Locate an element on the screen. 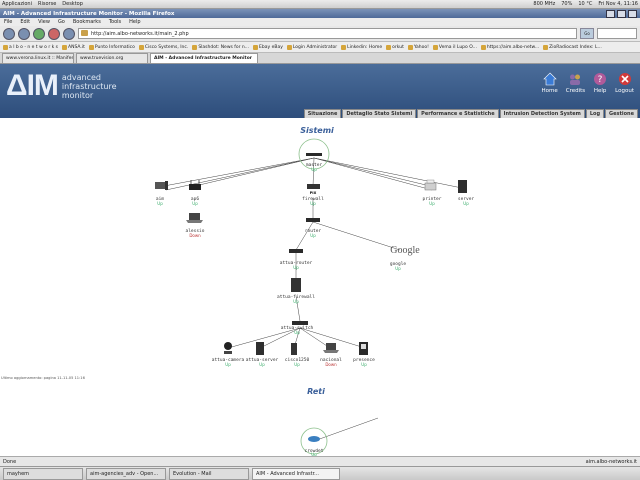 Image resolution: width=640 pixels, height=480 pixels. svg-text: PIX is located at coordinates (313, 193).